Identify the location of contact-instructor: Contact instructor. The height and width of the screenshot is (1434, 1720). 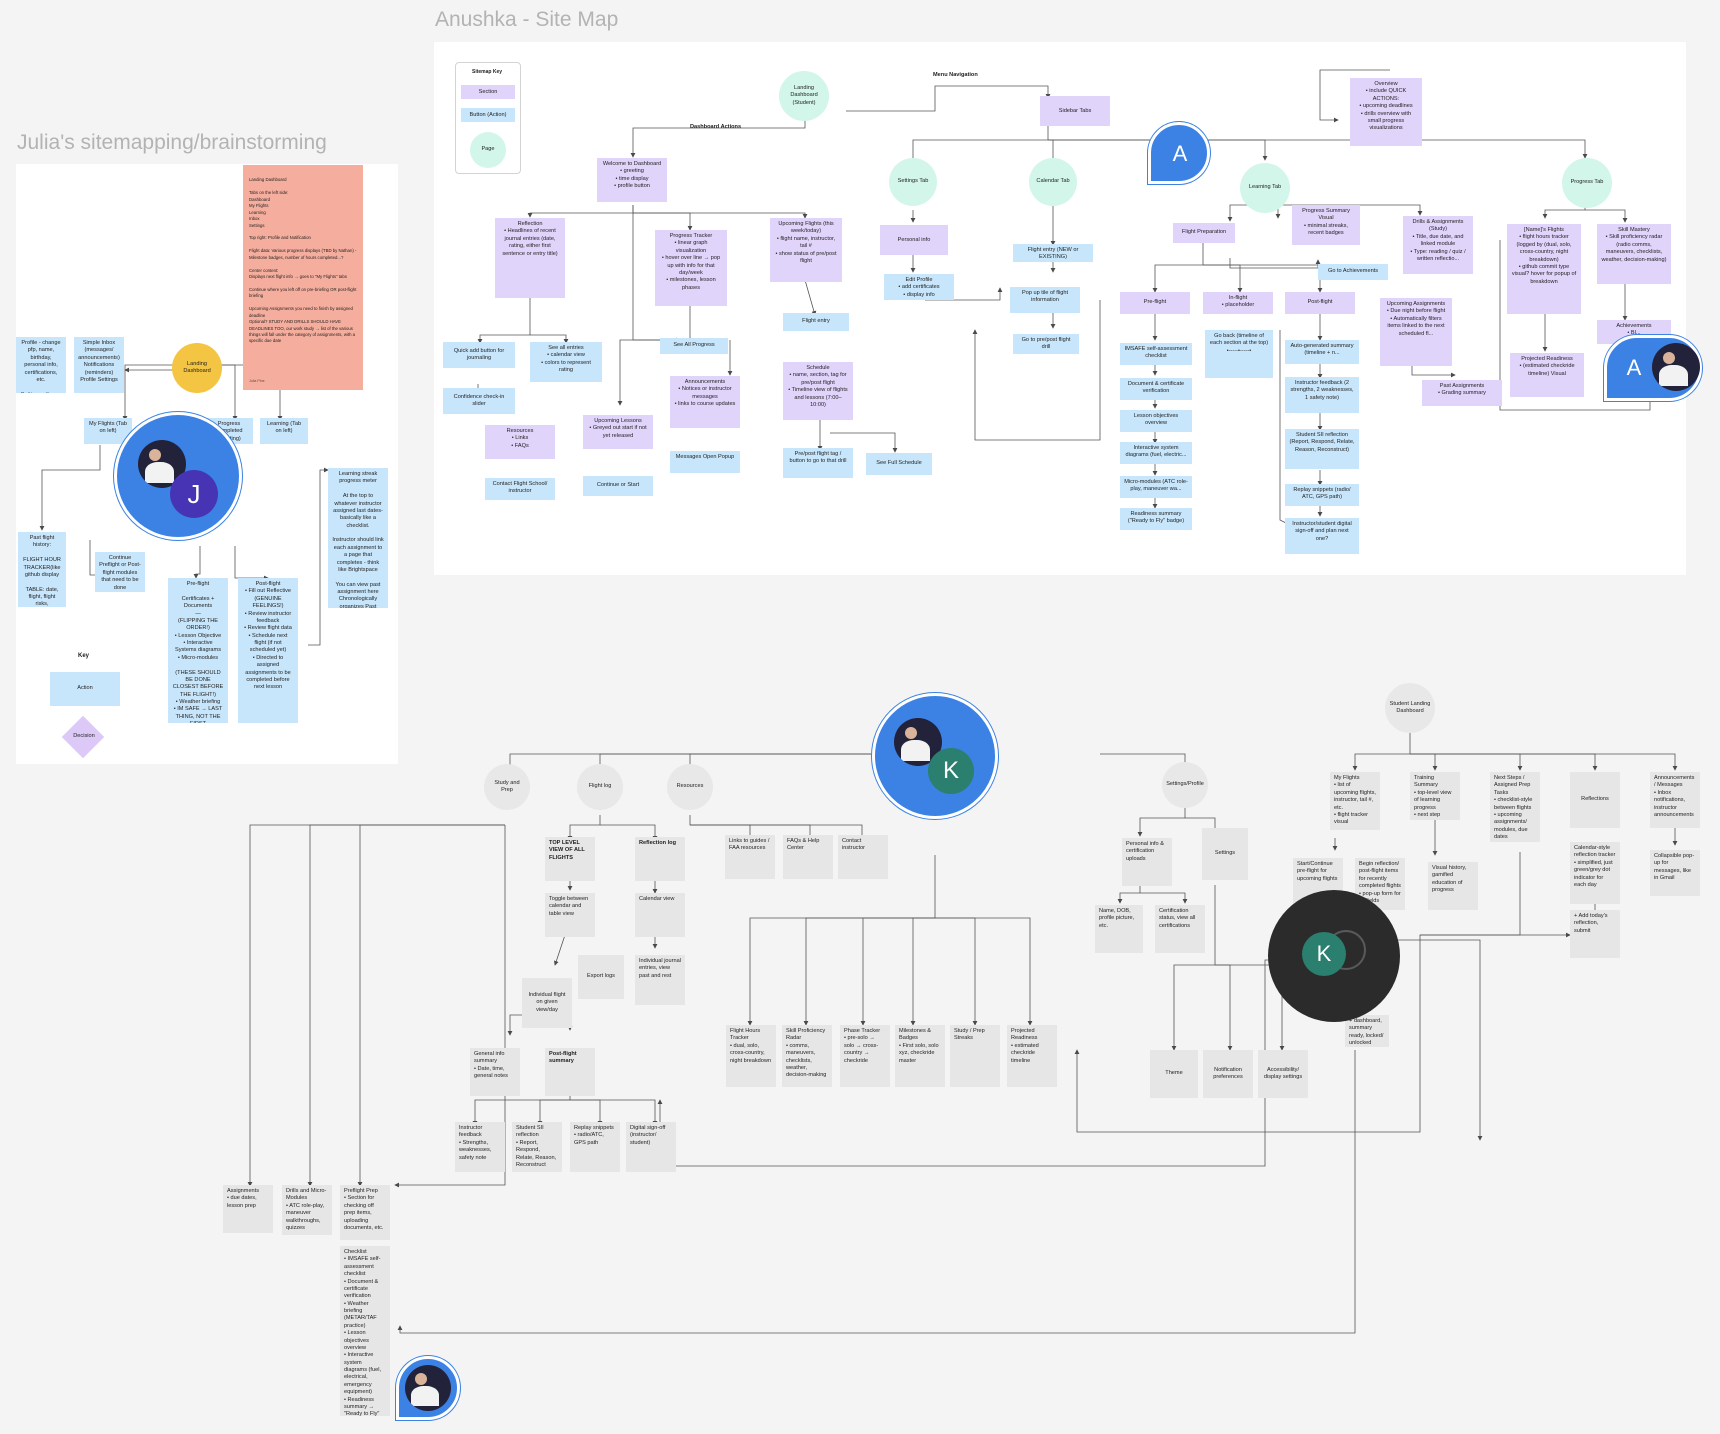
(863, 857).